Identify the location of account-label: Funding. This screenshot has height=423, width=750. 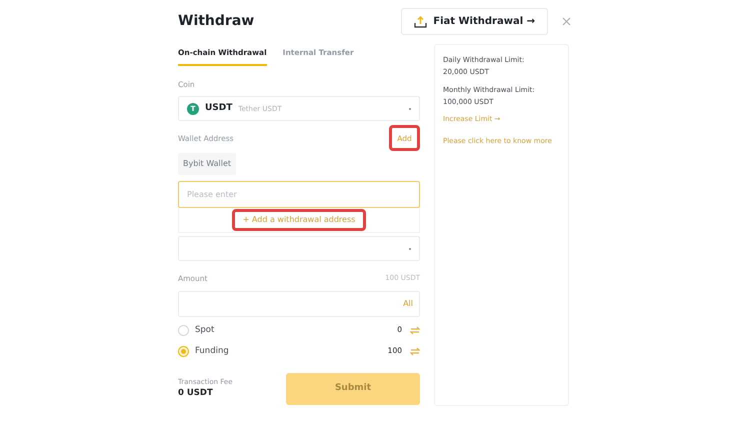
(212, 351).